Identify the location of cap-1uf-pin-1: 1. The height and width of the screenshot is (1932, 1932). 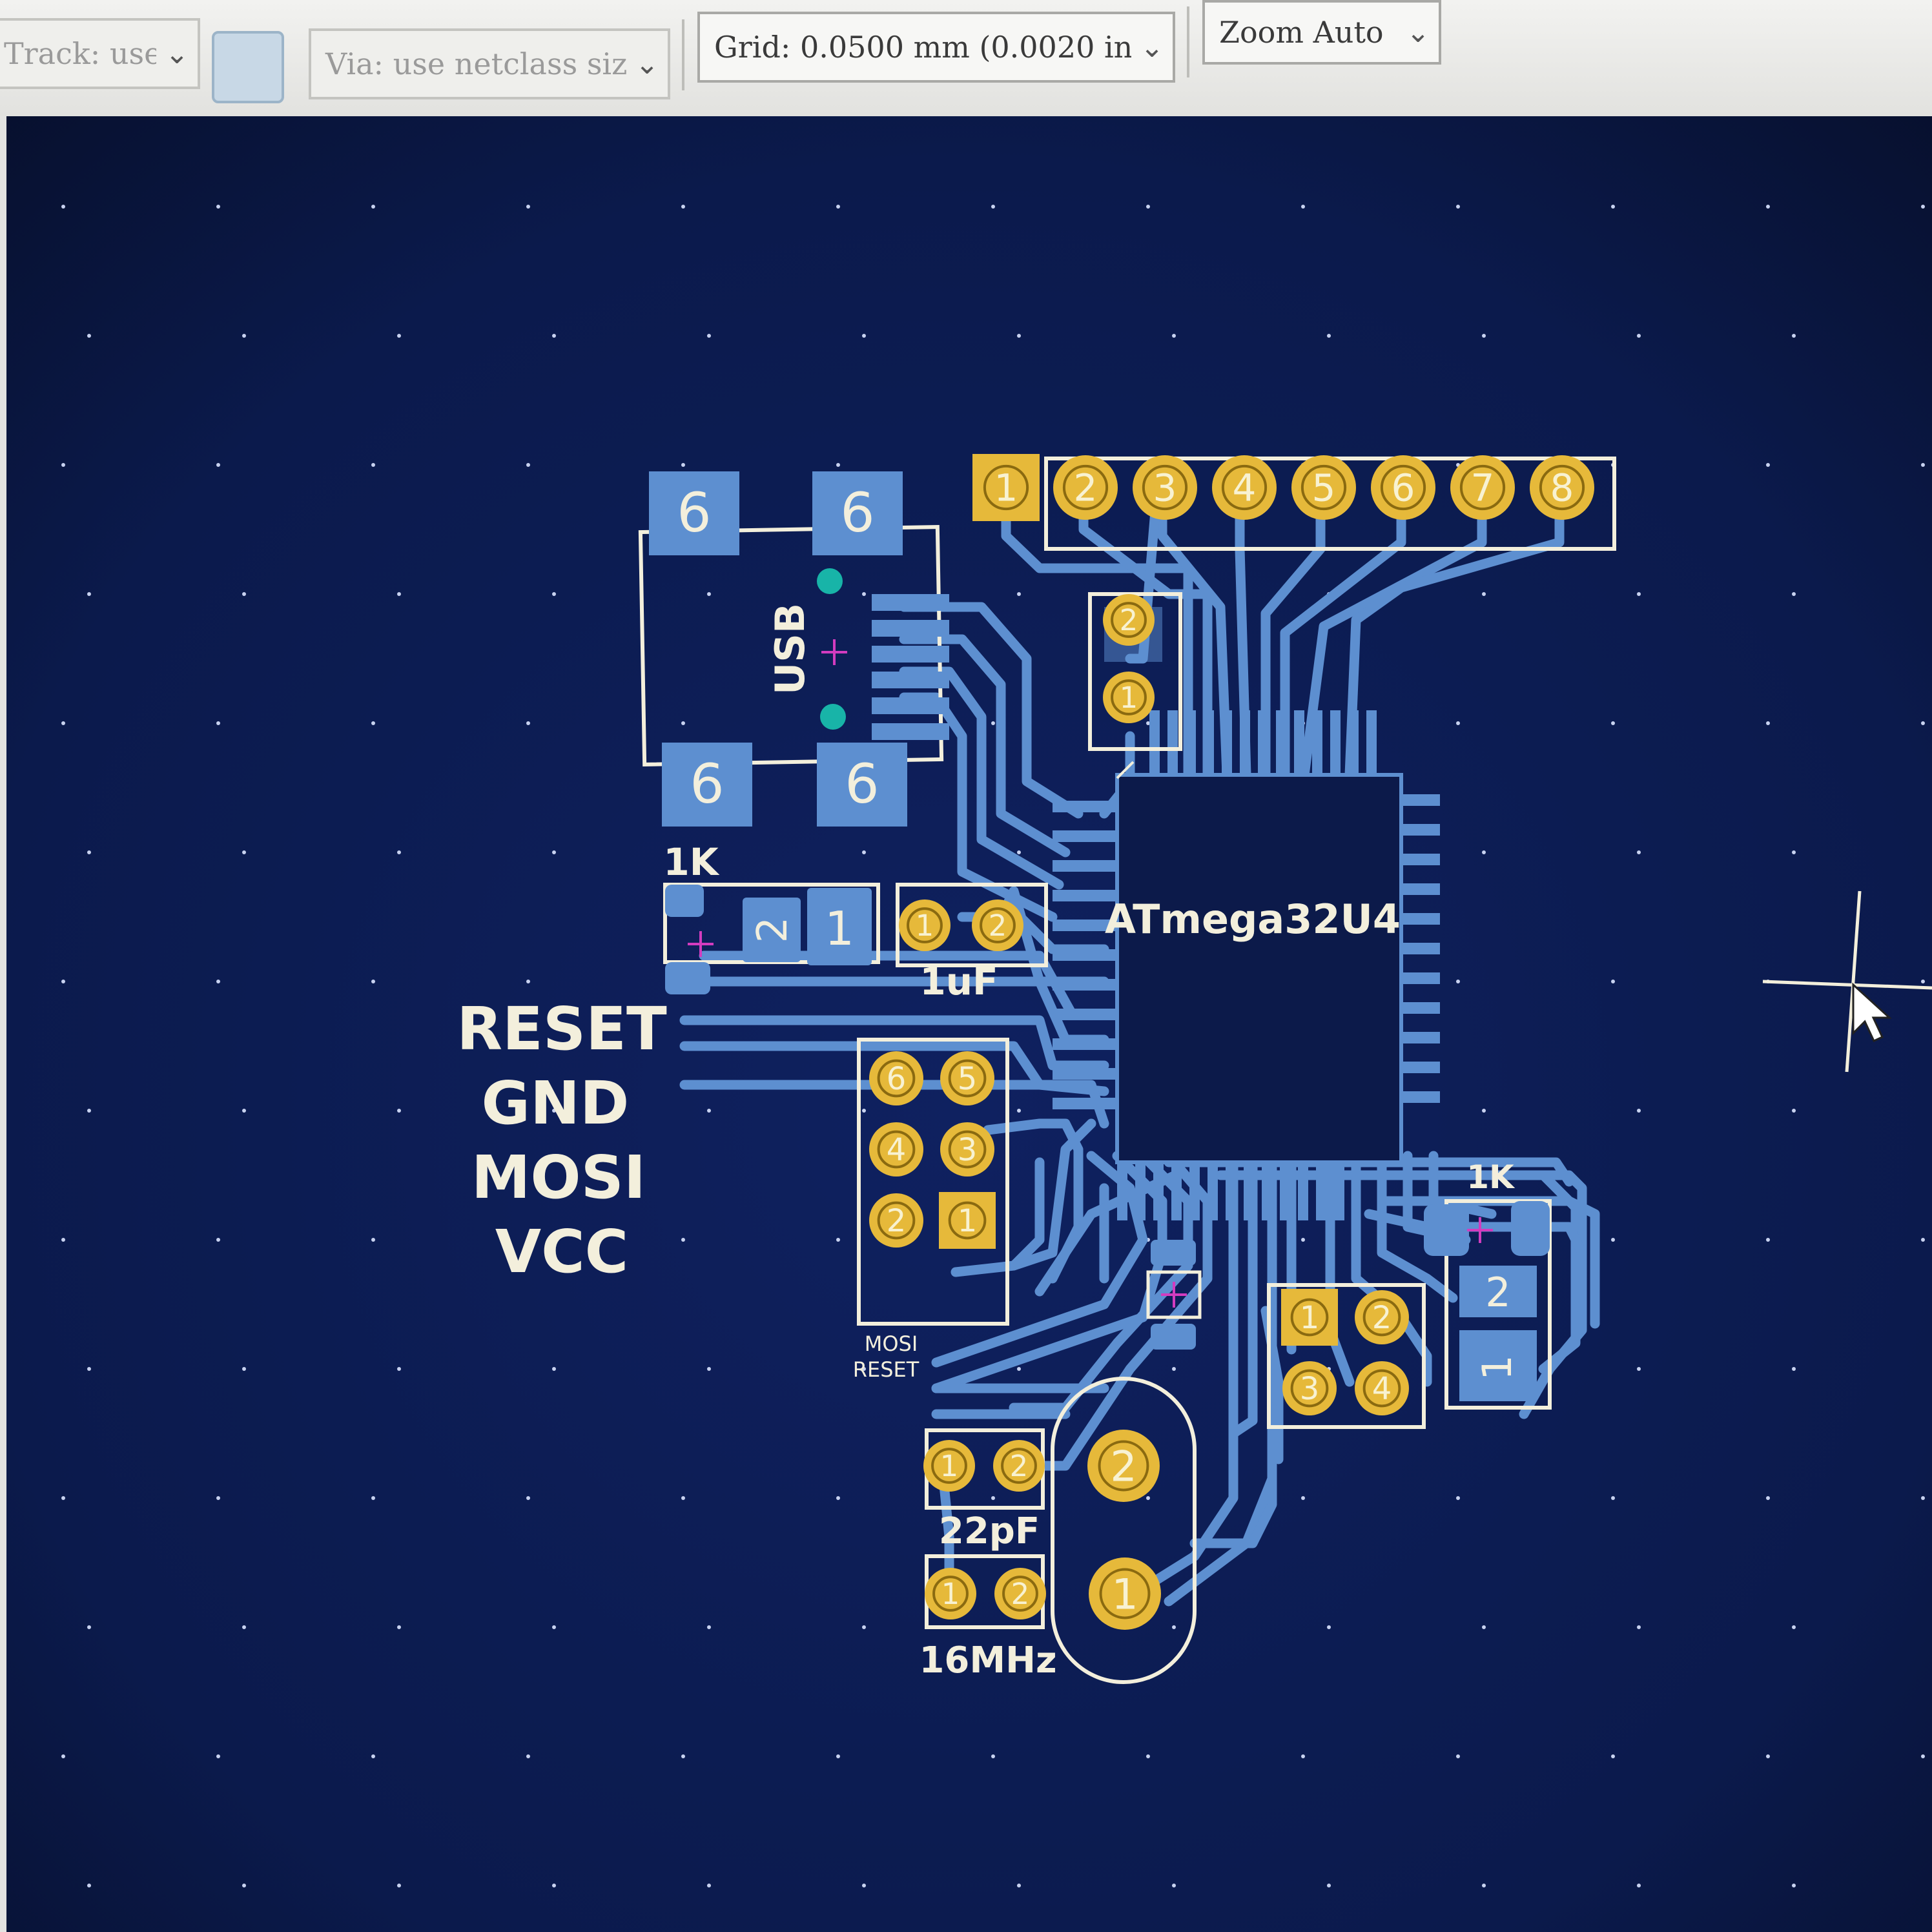
(925, 925).